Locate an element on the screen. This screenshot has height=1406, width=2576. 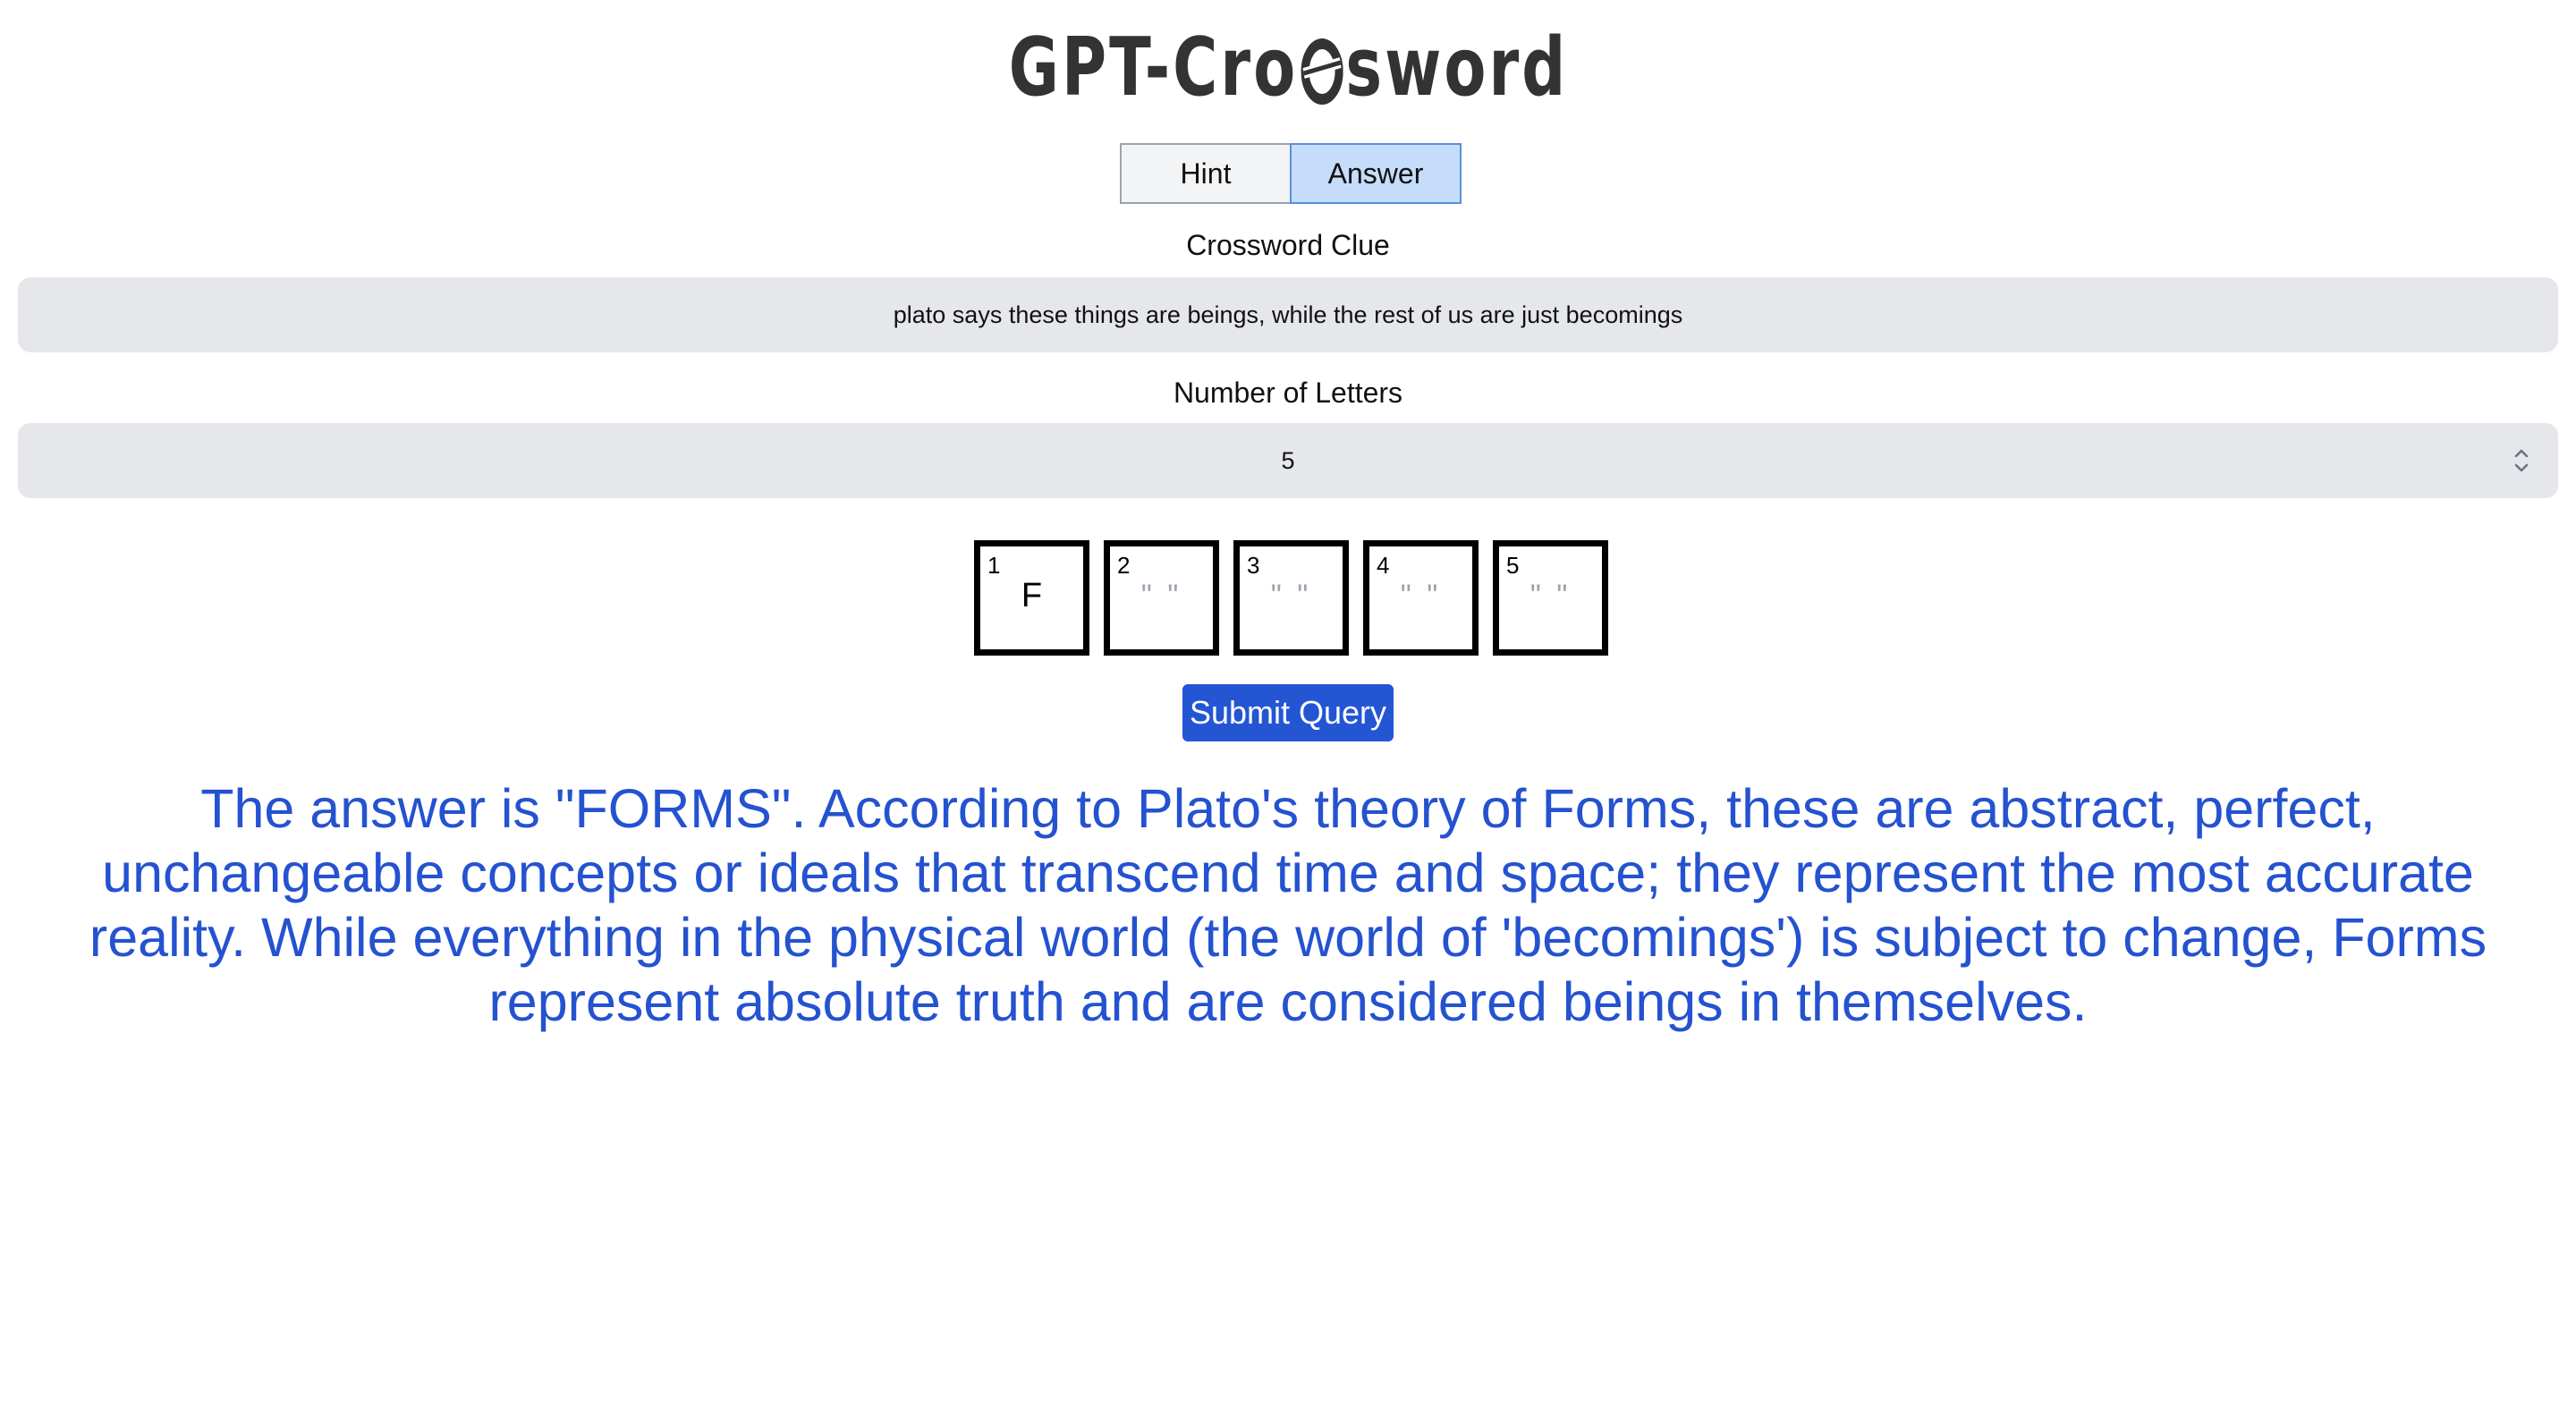
cell-number: 1 is located at coordinates (994, 566).